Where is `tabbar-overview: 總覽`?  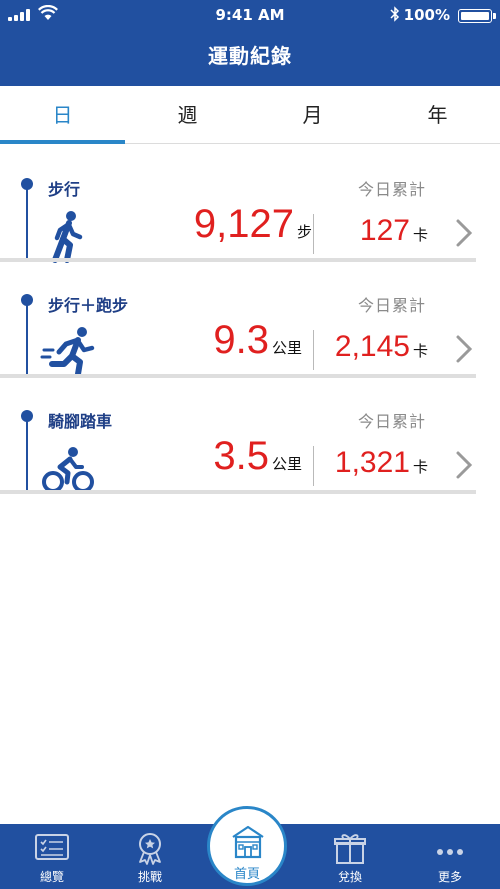
tabbar-overview: 總覽 is located at coordinates (52, 856).